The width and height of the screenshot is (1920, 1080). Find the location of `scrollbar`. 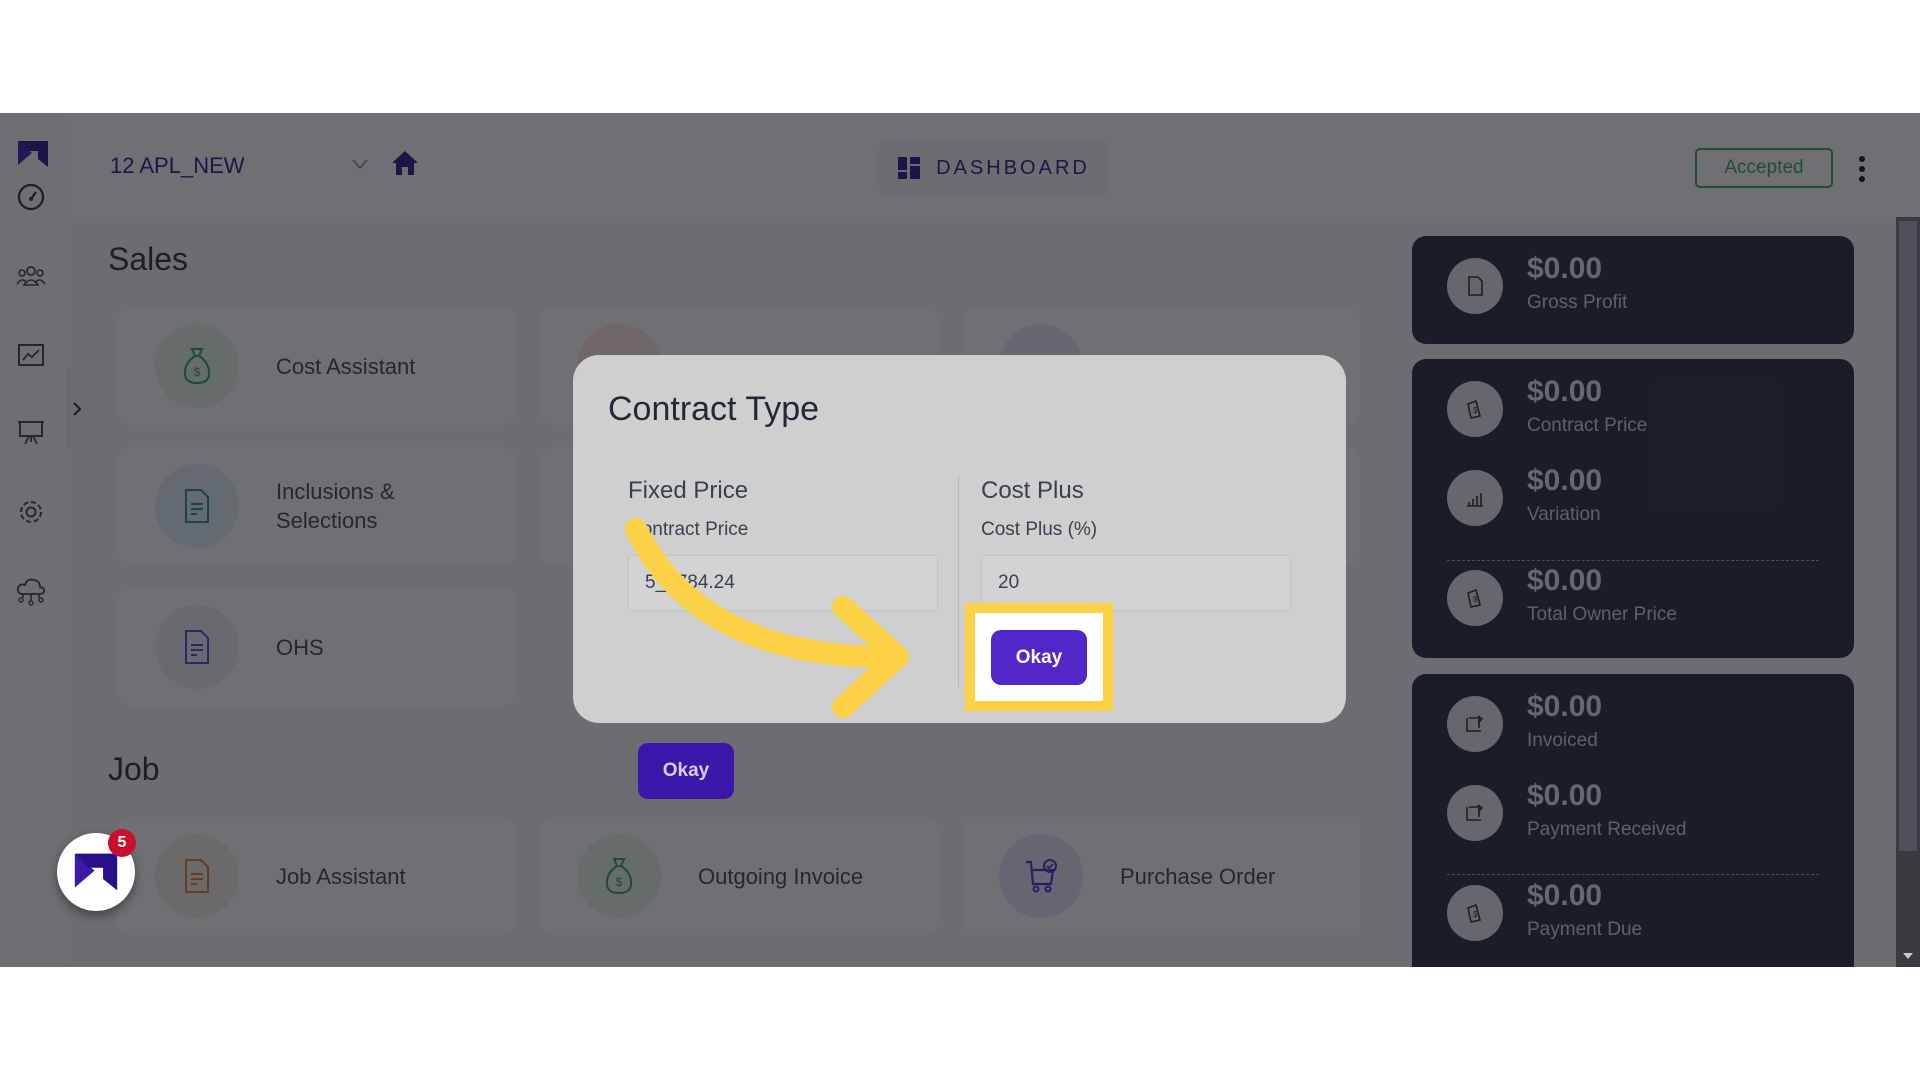

scrollbar is located at coordinates (1908, 592).